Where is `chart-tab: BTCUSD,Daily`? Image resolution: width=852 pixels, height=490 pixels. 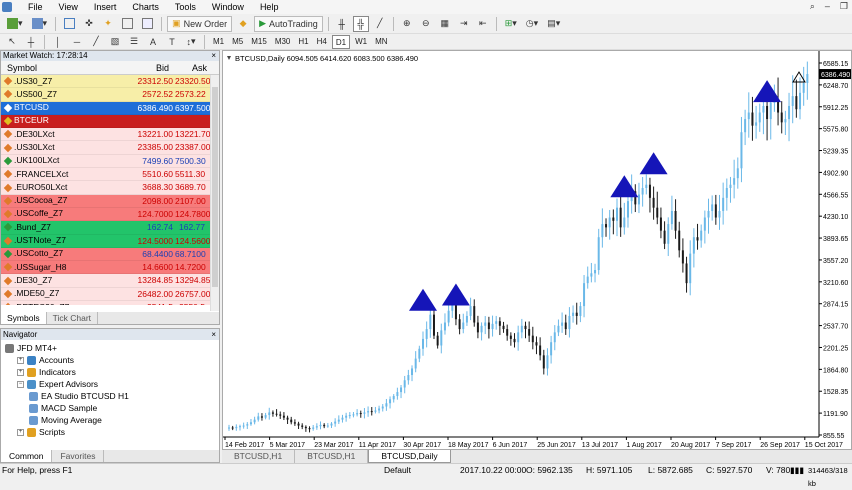
chart-tab: BTCUSD,Daily is located at coordinates (409, 456).